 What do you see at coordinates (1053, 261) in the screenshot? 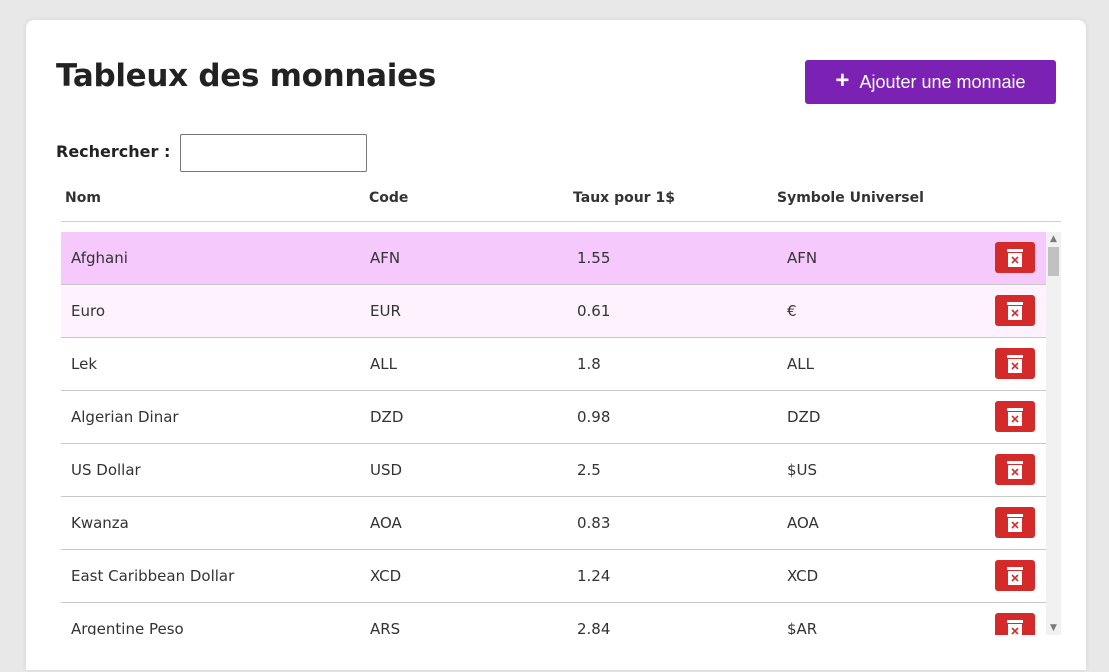
I see `scrollbar-thumb` at bounding box center [1053, 261].